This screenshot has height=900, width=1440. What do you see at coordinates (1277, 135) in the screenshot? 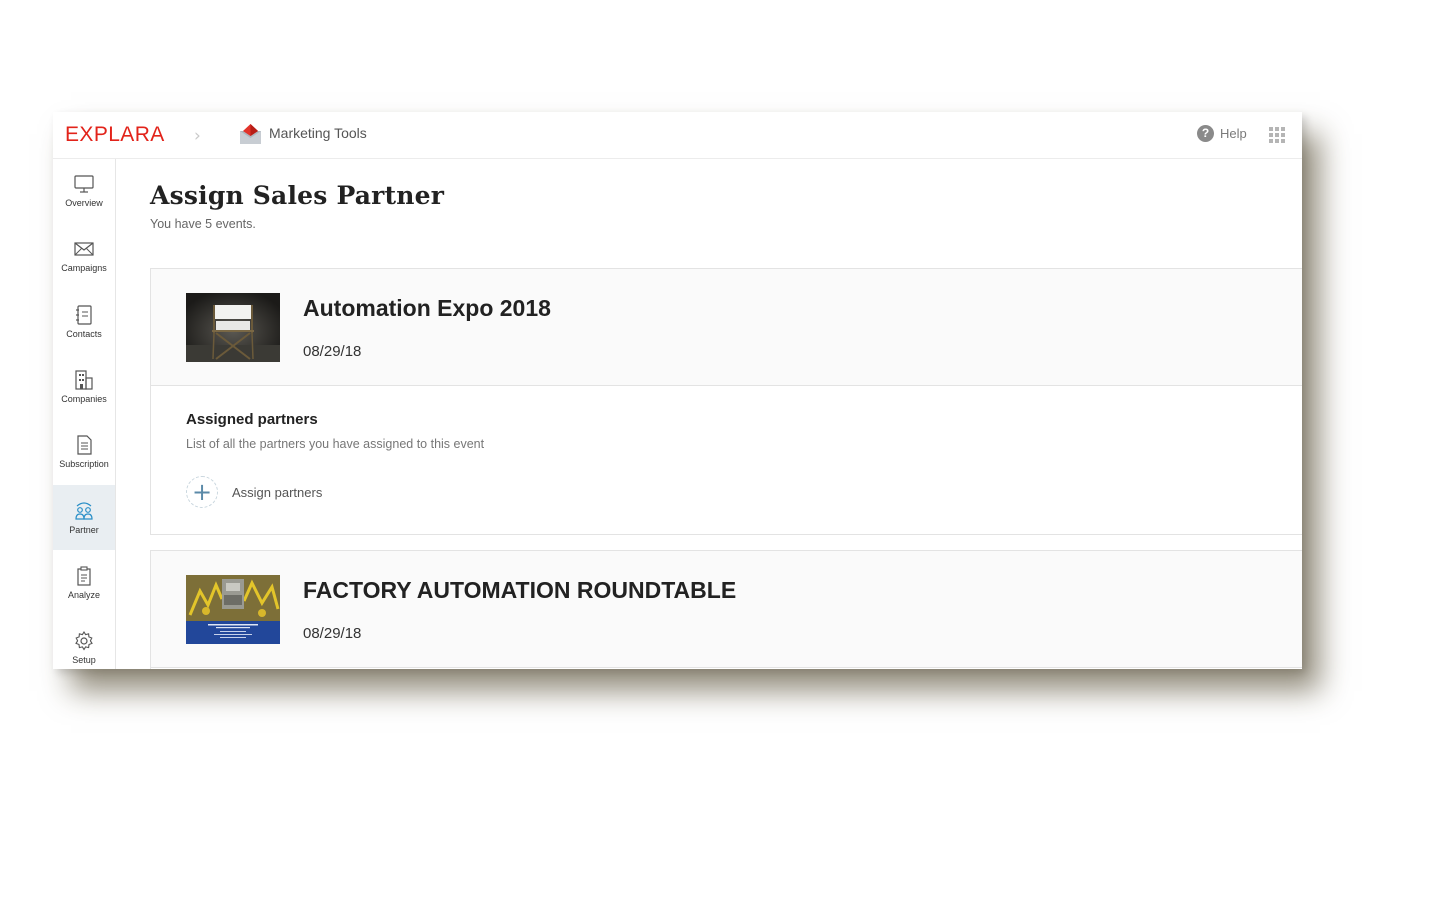
I see `apps-grid-icon` at bounding box center [1277, 135].